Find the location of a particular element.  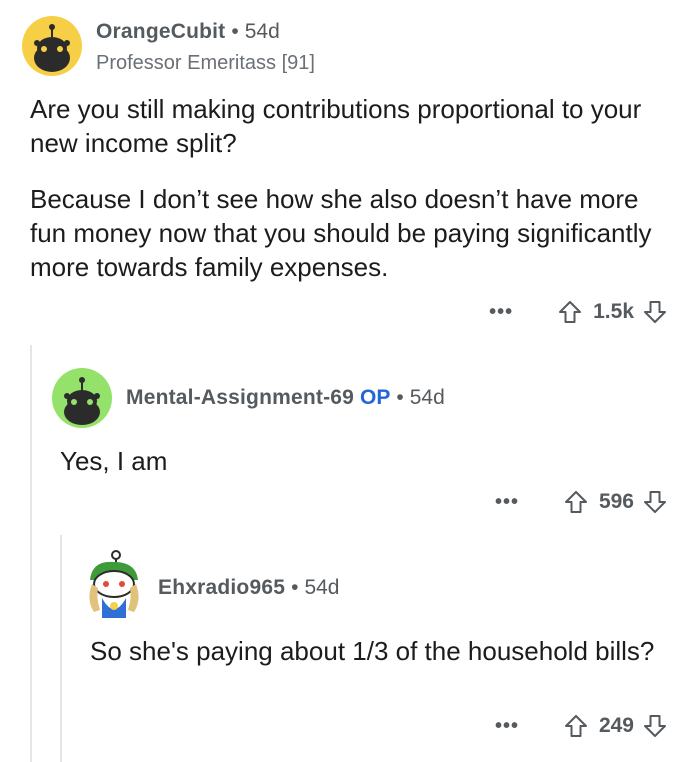

comment-meta: OrangeCubit • 54d is located at coordinates (188, 32).